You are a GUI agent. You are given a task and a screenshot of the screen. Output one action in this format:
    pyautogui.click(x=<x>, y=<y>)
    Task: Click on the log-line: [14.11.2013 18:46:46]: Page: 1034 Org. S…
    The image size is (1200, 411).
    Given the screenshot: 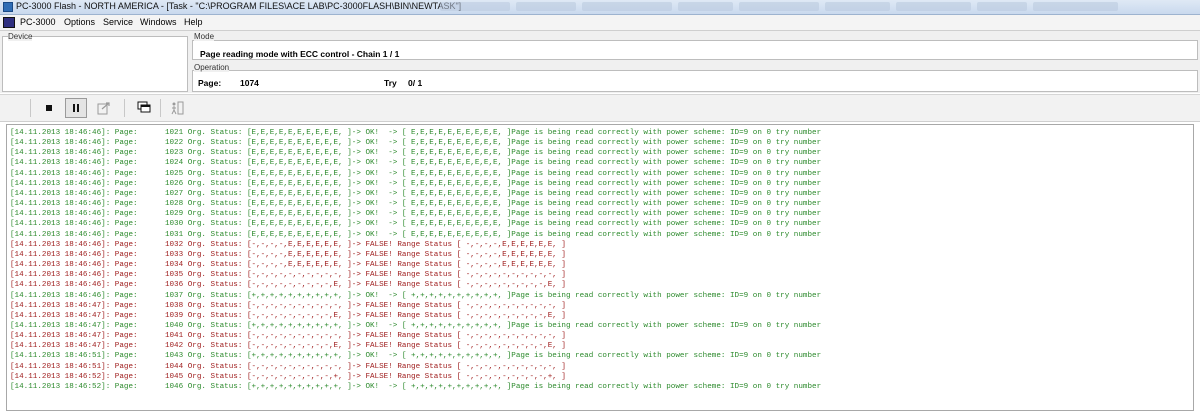 What is the action you would take?
    pyautogui.click(x=288, y=265)
    